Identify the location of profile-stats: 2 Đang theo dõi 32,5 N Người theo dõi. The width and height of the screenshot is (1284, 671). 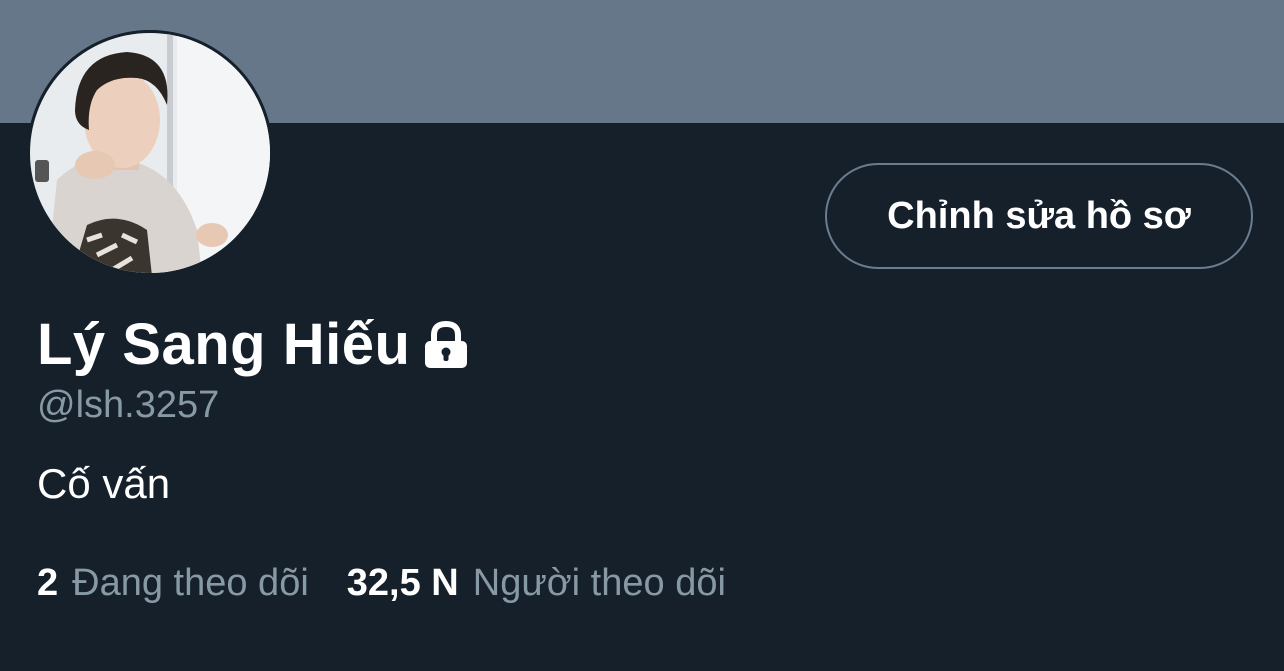
(381, 583).